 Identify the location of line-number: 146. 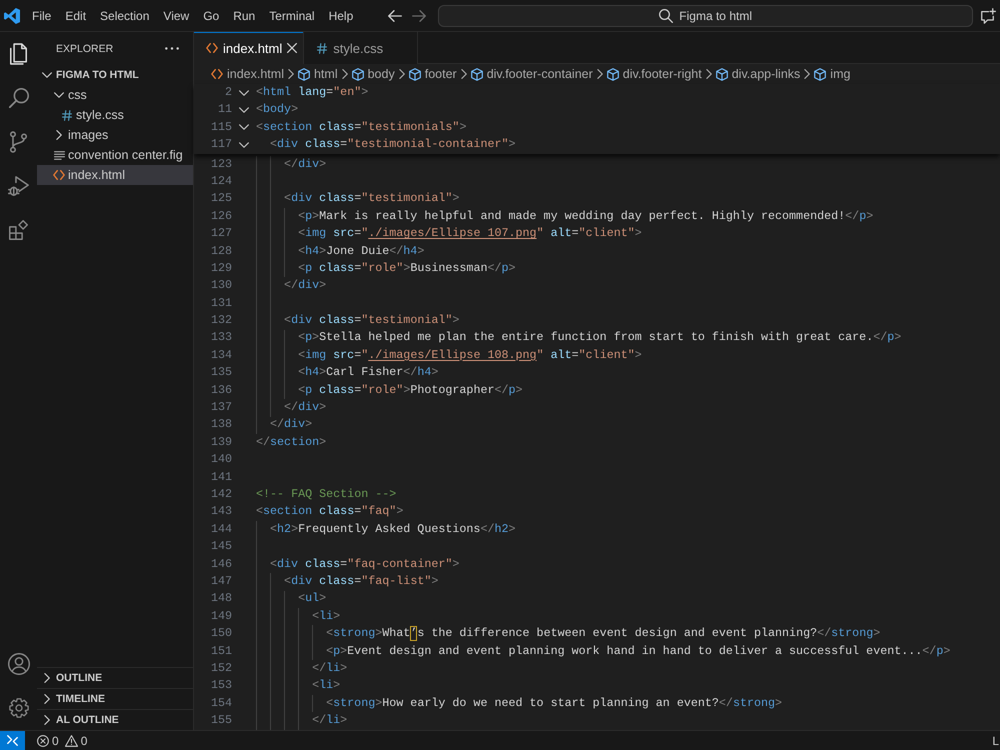
(221, 564).